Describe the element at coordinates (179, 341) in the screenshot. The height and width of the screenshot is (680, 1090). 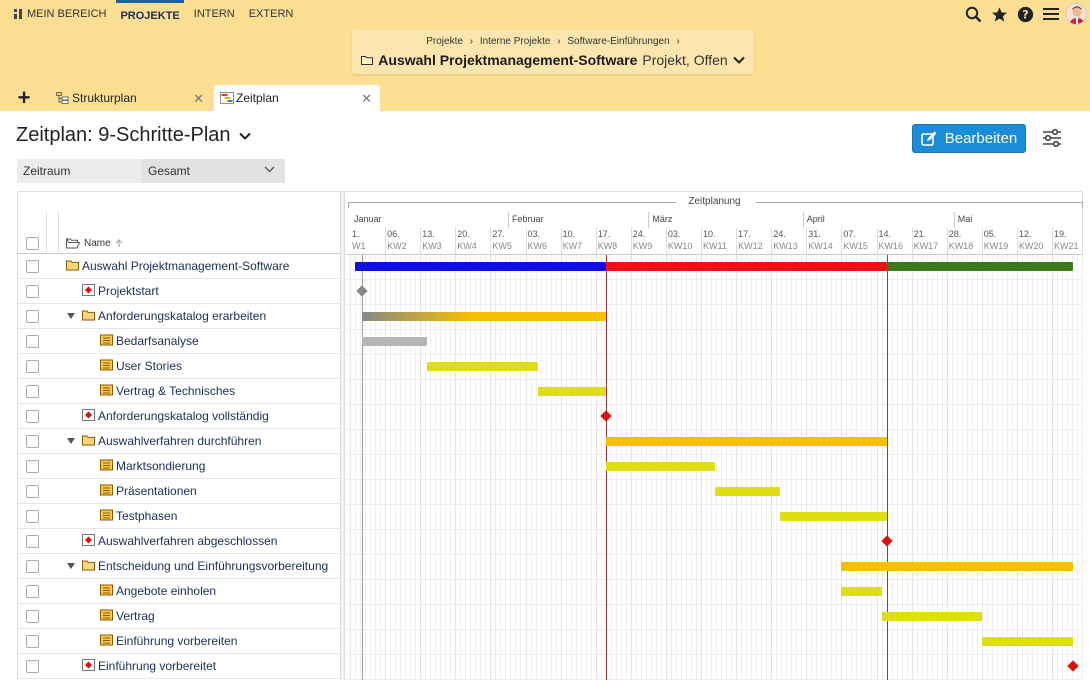
I see `table-row: Bedarfsanalyse` at that location.